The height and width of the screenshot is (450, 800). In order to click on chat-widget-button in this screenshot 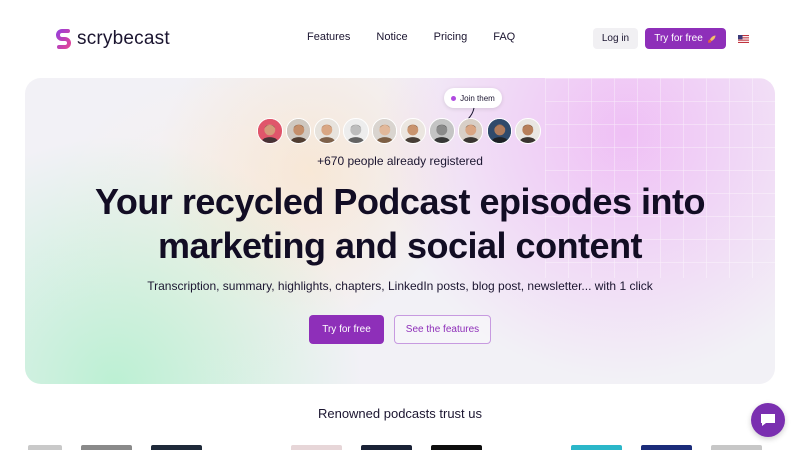, I will do `click(768, 420)`.